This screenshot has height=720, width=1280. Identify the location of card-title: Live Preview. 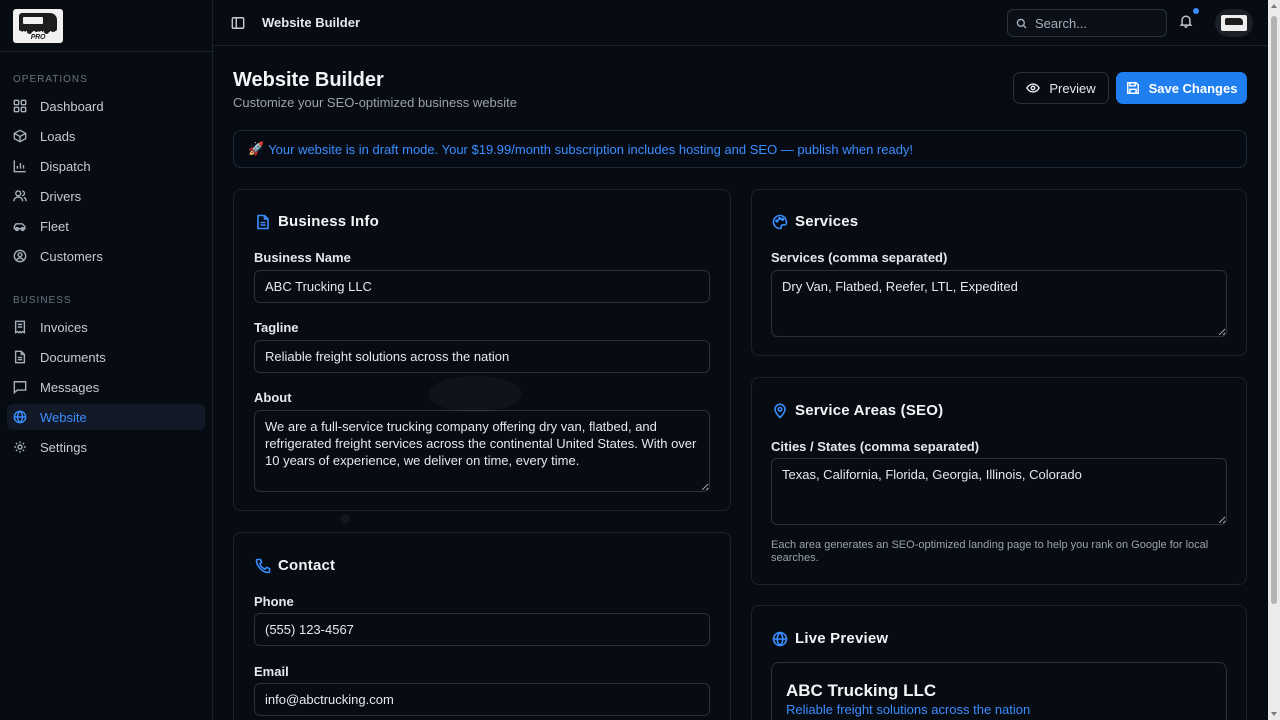
(842, 638).